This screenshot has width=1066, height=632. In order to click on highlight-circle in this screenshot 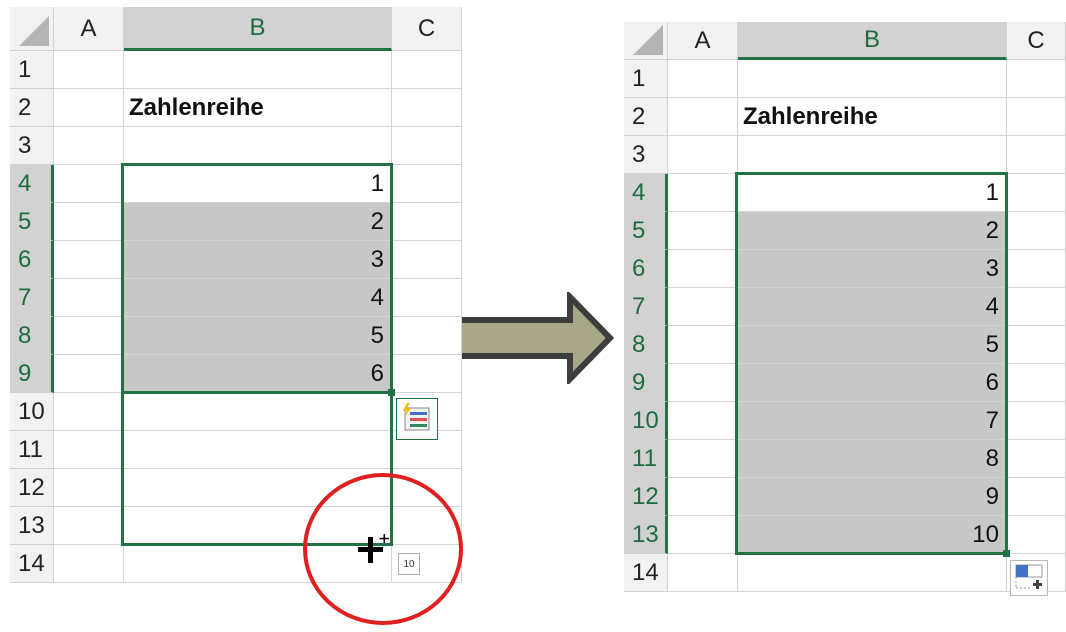, I will do `click(383, 549)`.